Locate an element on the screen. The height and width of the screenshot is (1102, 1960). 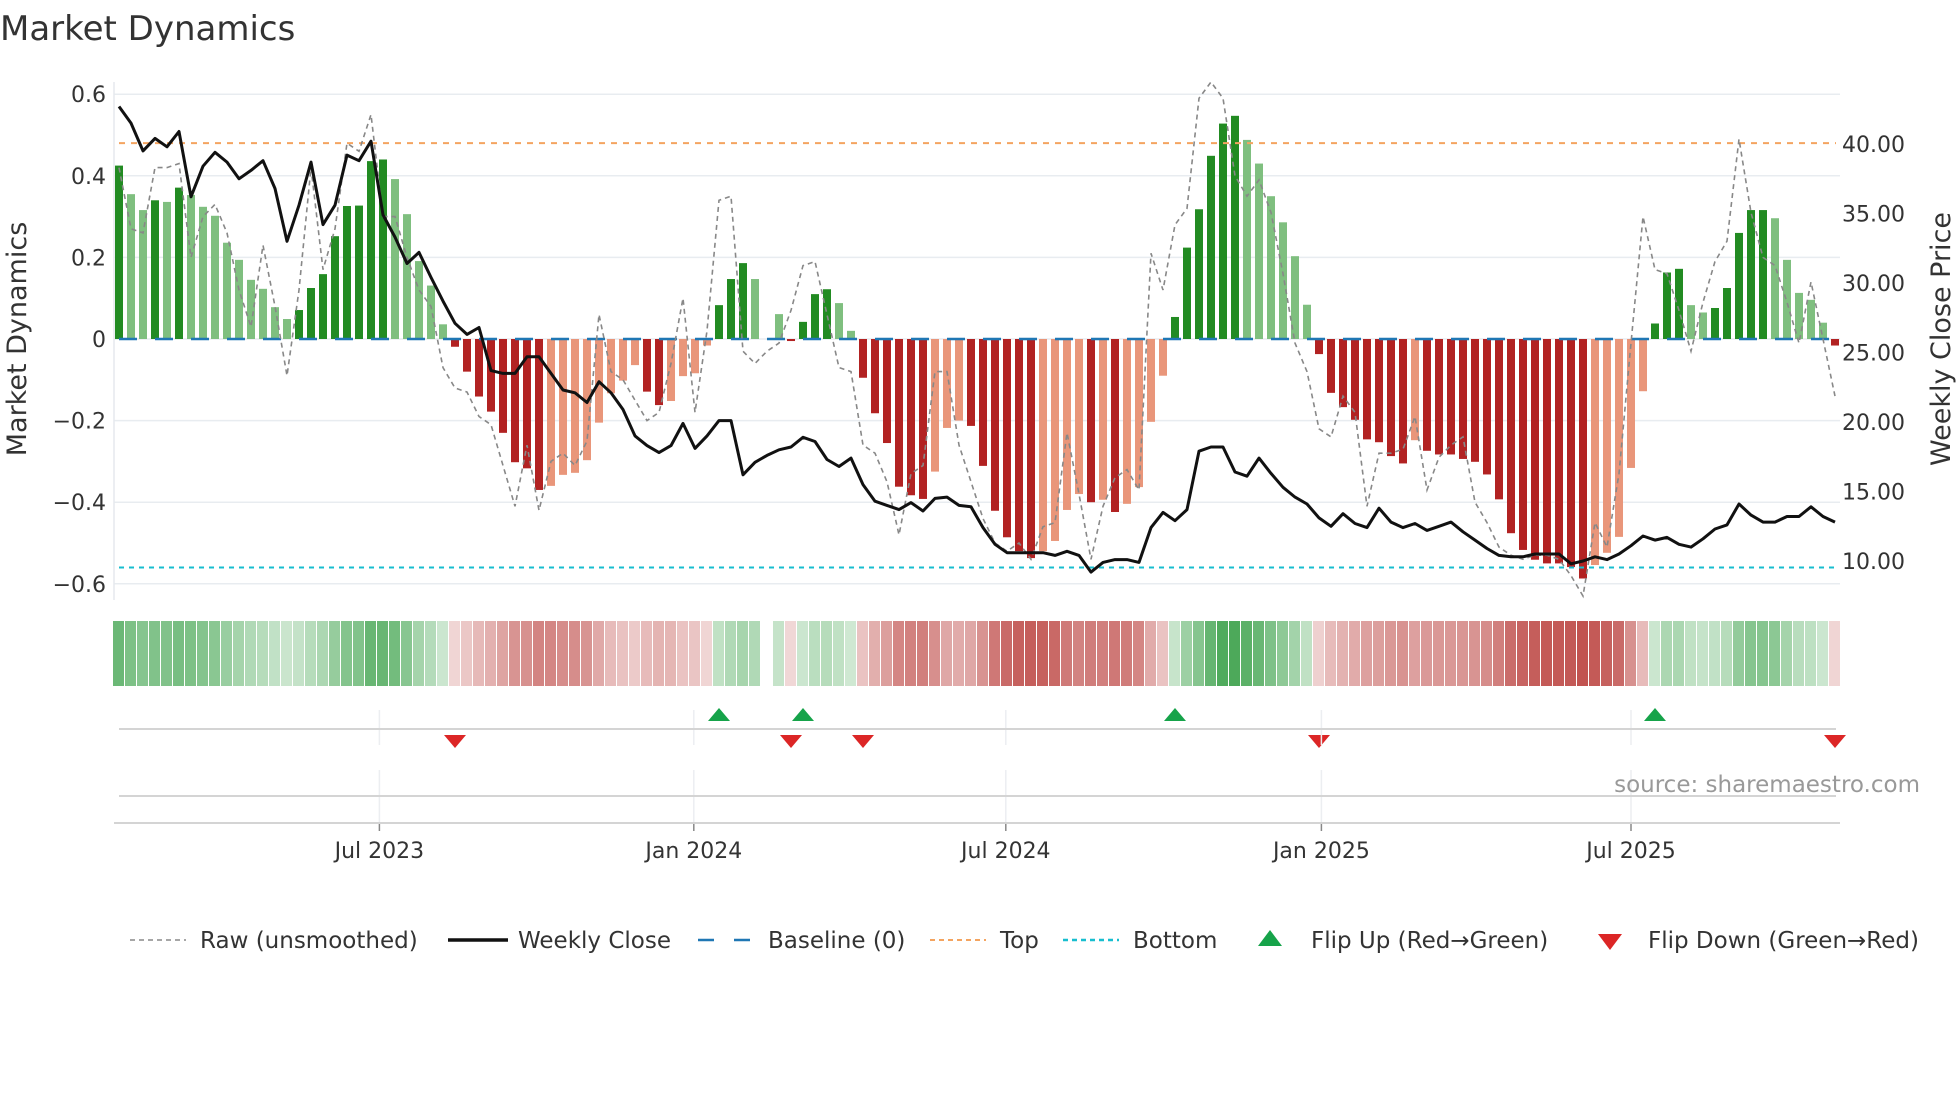
x-tick-label: Jul 2025 is located at coordinates (1630, 851).